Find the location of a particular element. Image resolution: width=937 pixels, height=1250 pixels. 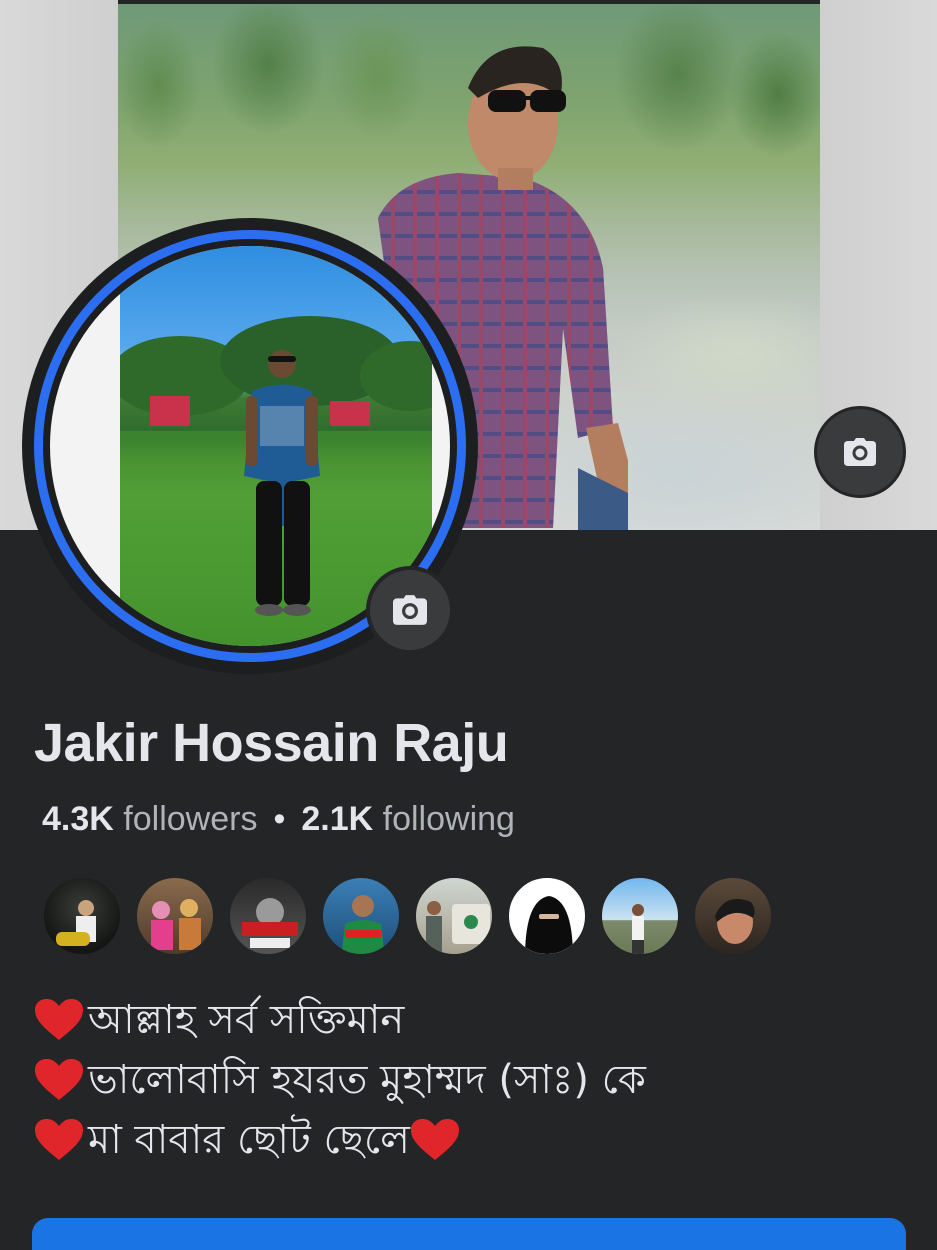

bio-text: ভালোবাসি হযরত মুহাম্মদ (সাঃ) কে is located at coordinates (367, 1080).